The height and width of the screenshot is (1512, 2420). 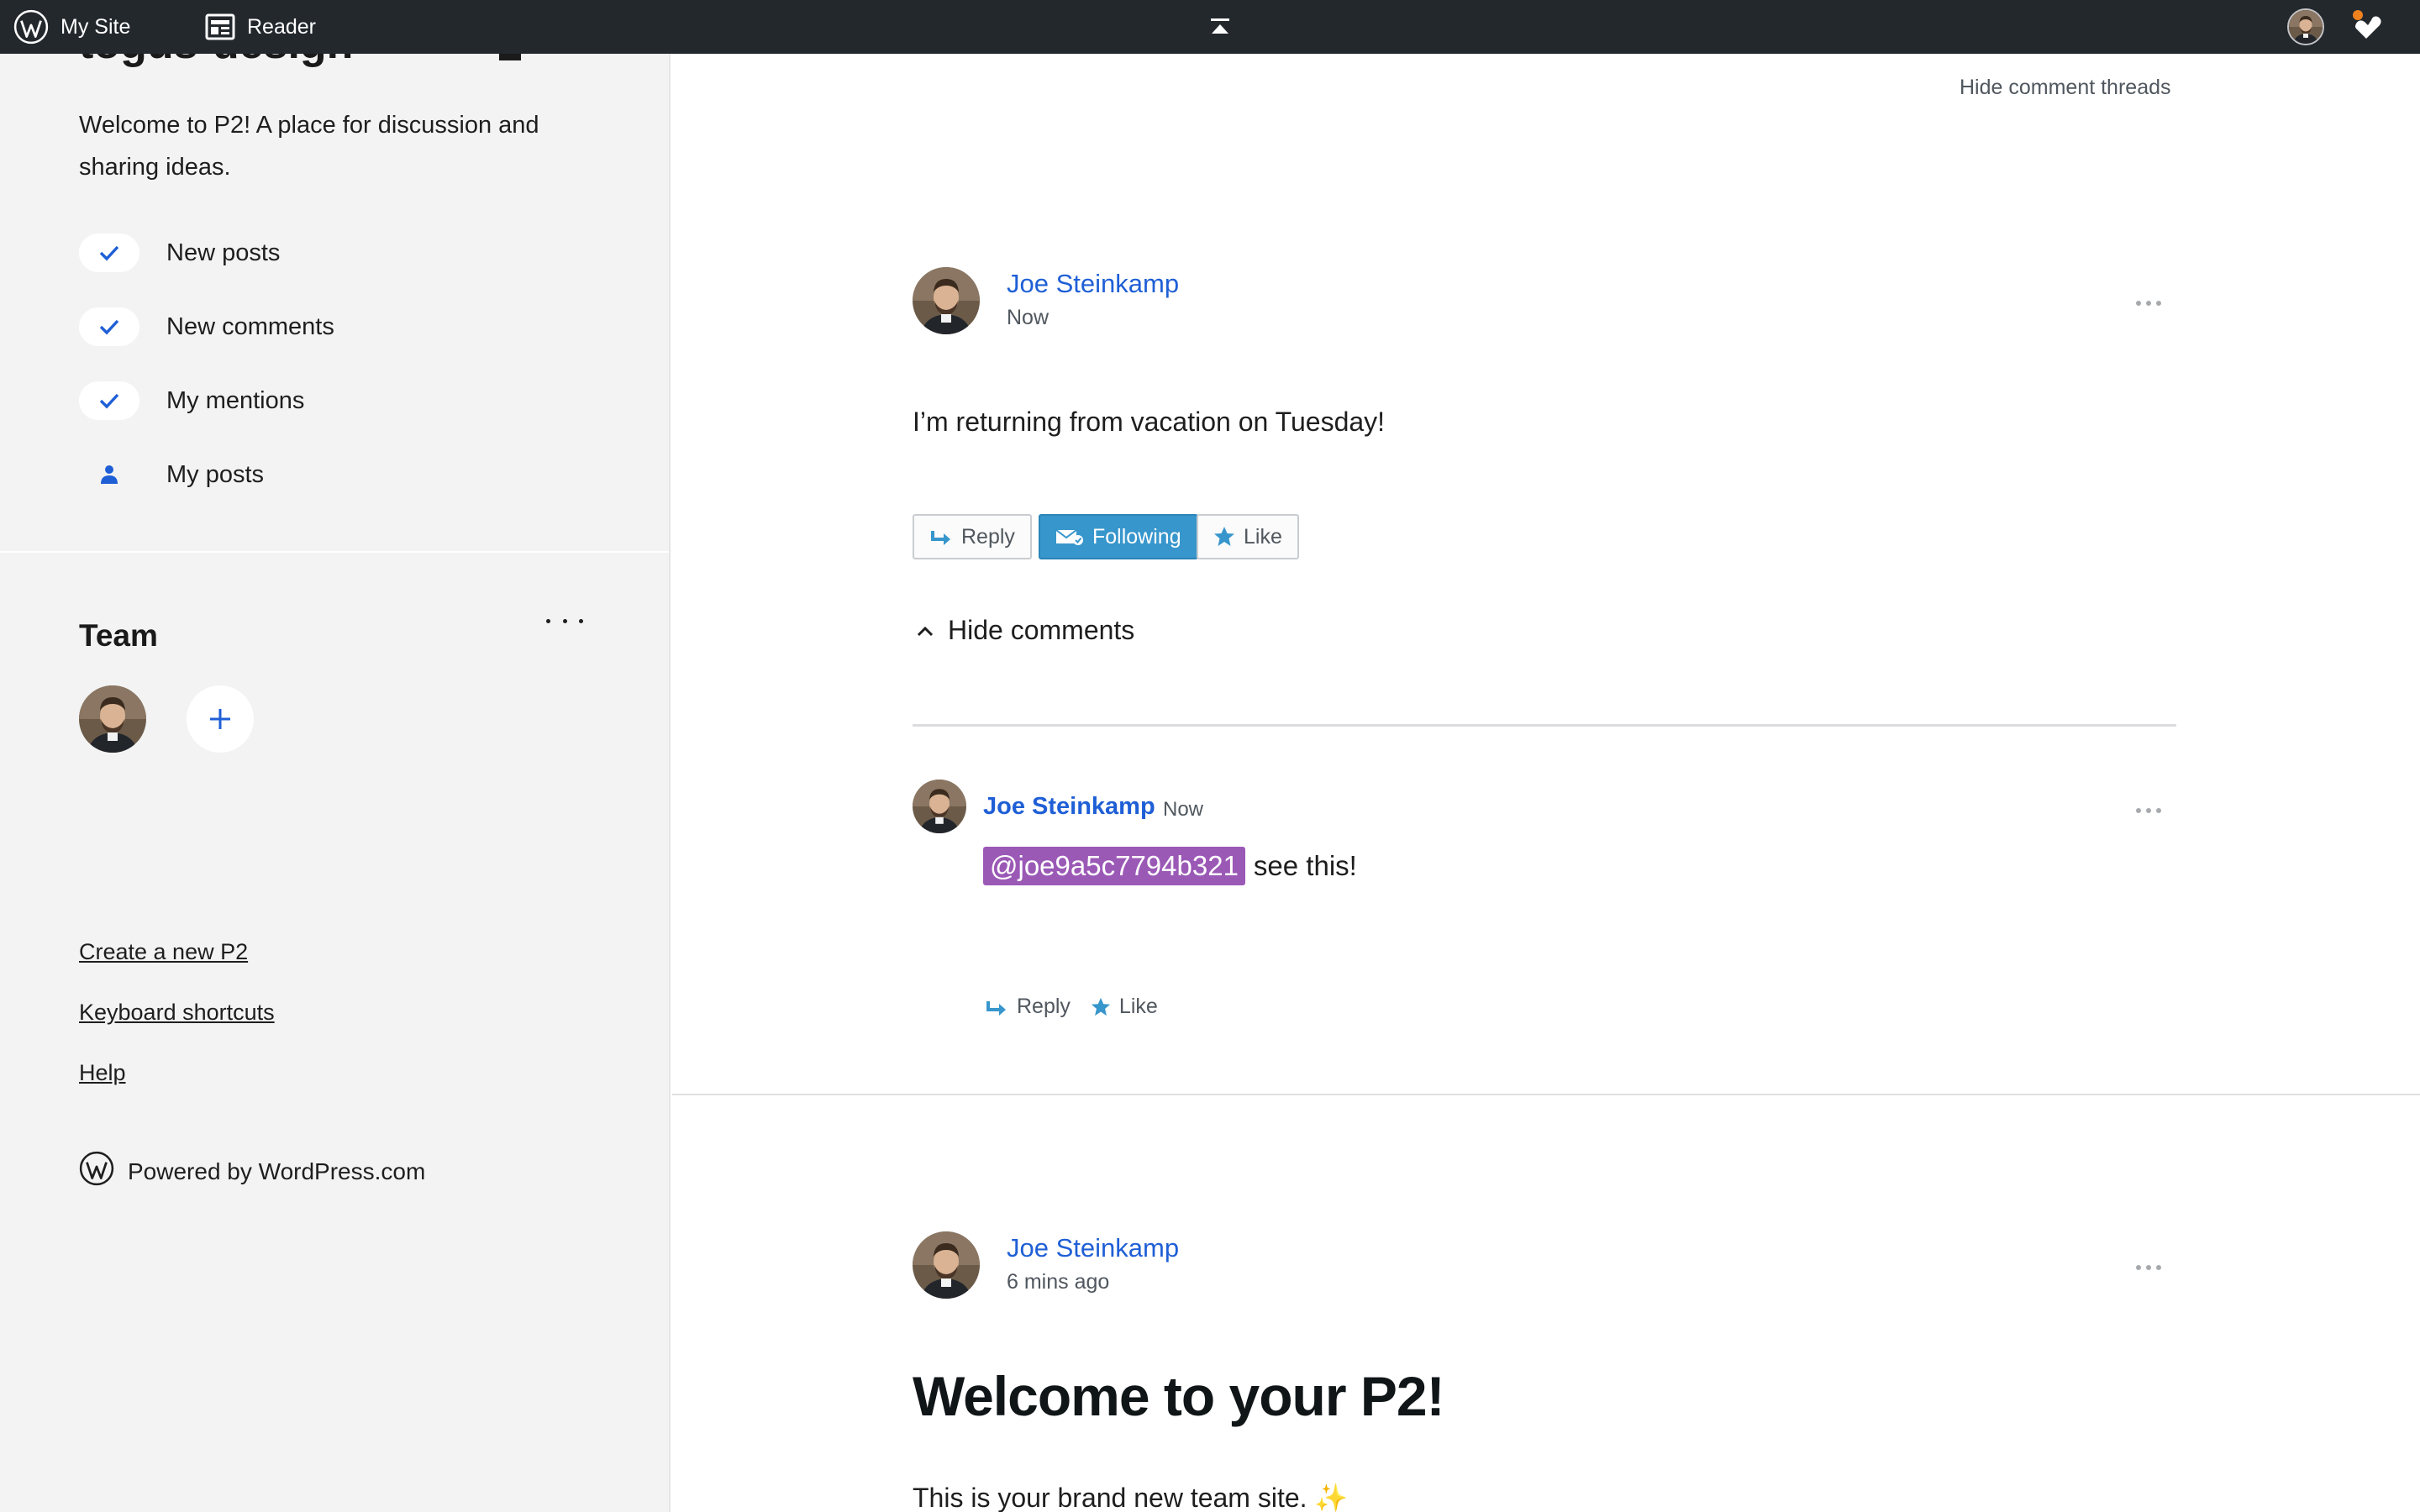 I want to click on comment-timestamp: Now, so click(x=1183, y=810).